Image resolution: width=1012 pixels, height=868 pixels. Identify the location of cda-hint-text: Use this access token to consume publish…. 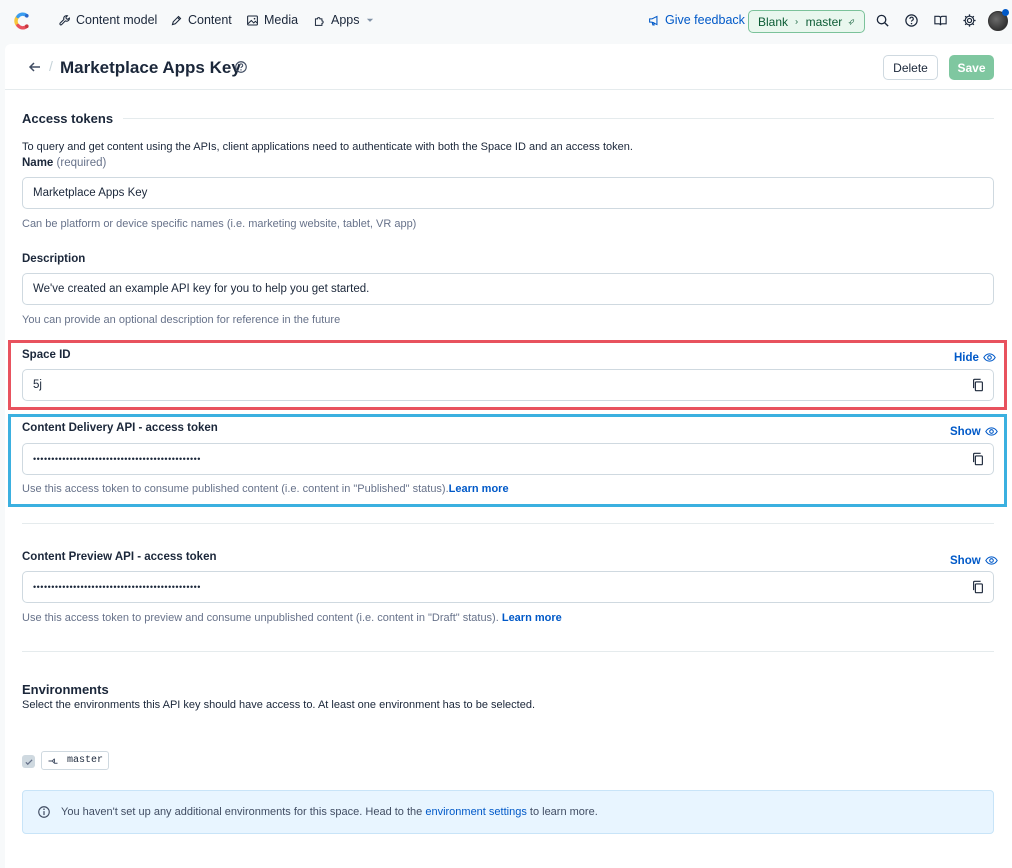
(235, 489).